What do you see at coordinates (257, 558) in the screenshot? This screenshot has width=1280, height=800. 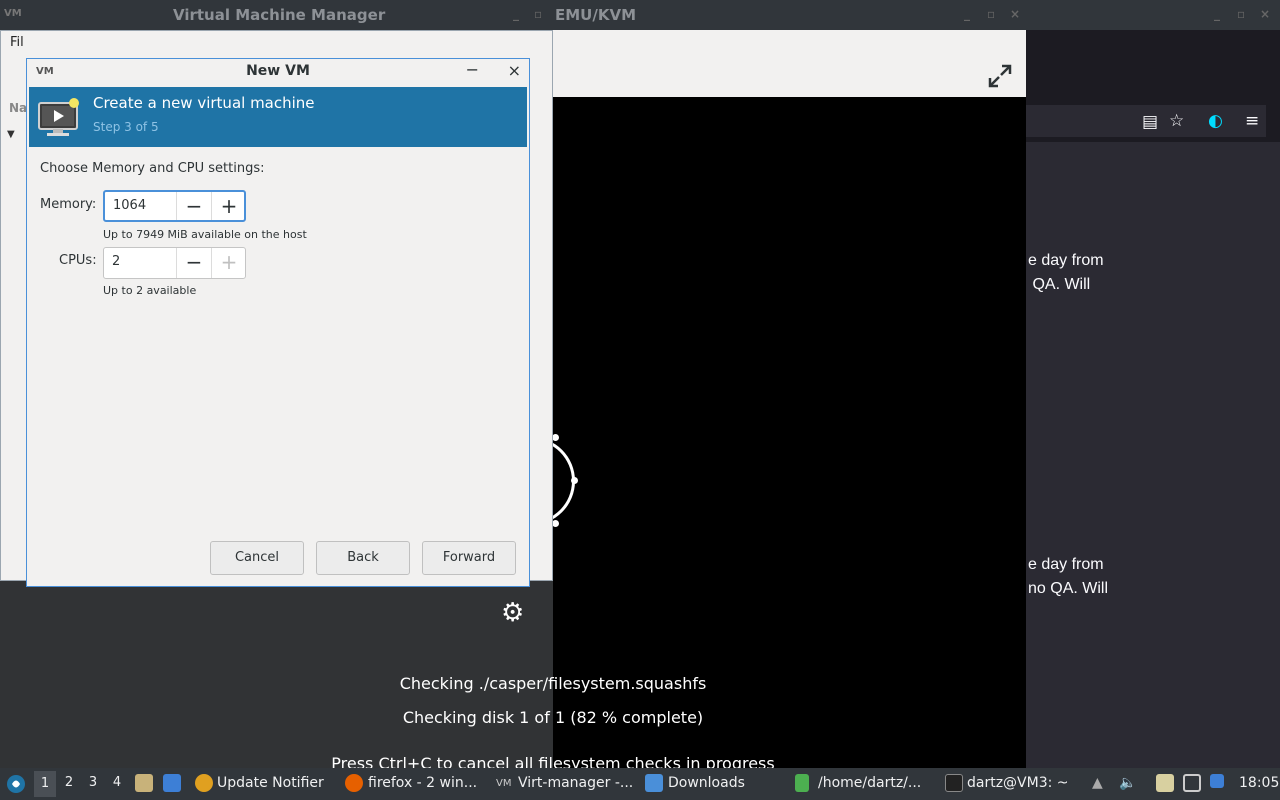 I see `cancel-button: Cancel` at bounding box center [257, 558].